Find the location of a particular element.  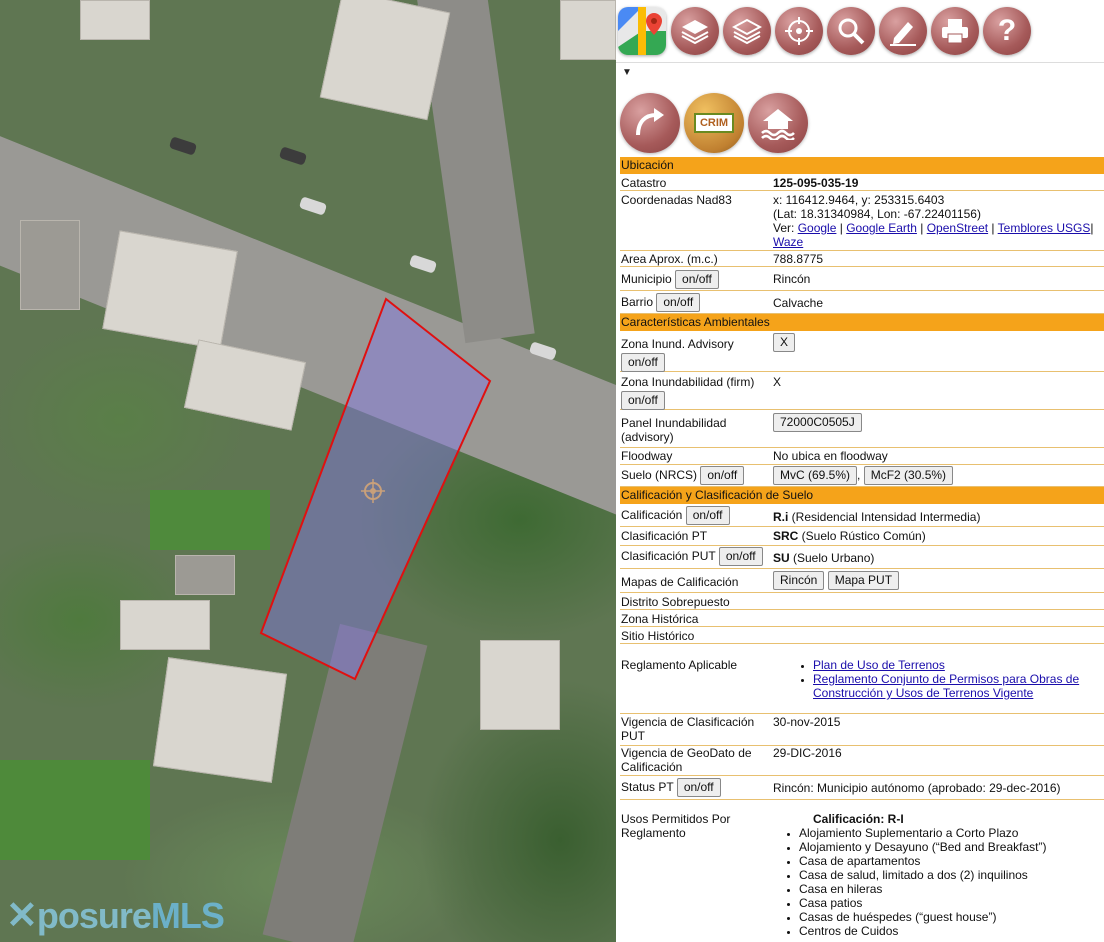

parcel-overlay is located at coordinates (375, 489).